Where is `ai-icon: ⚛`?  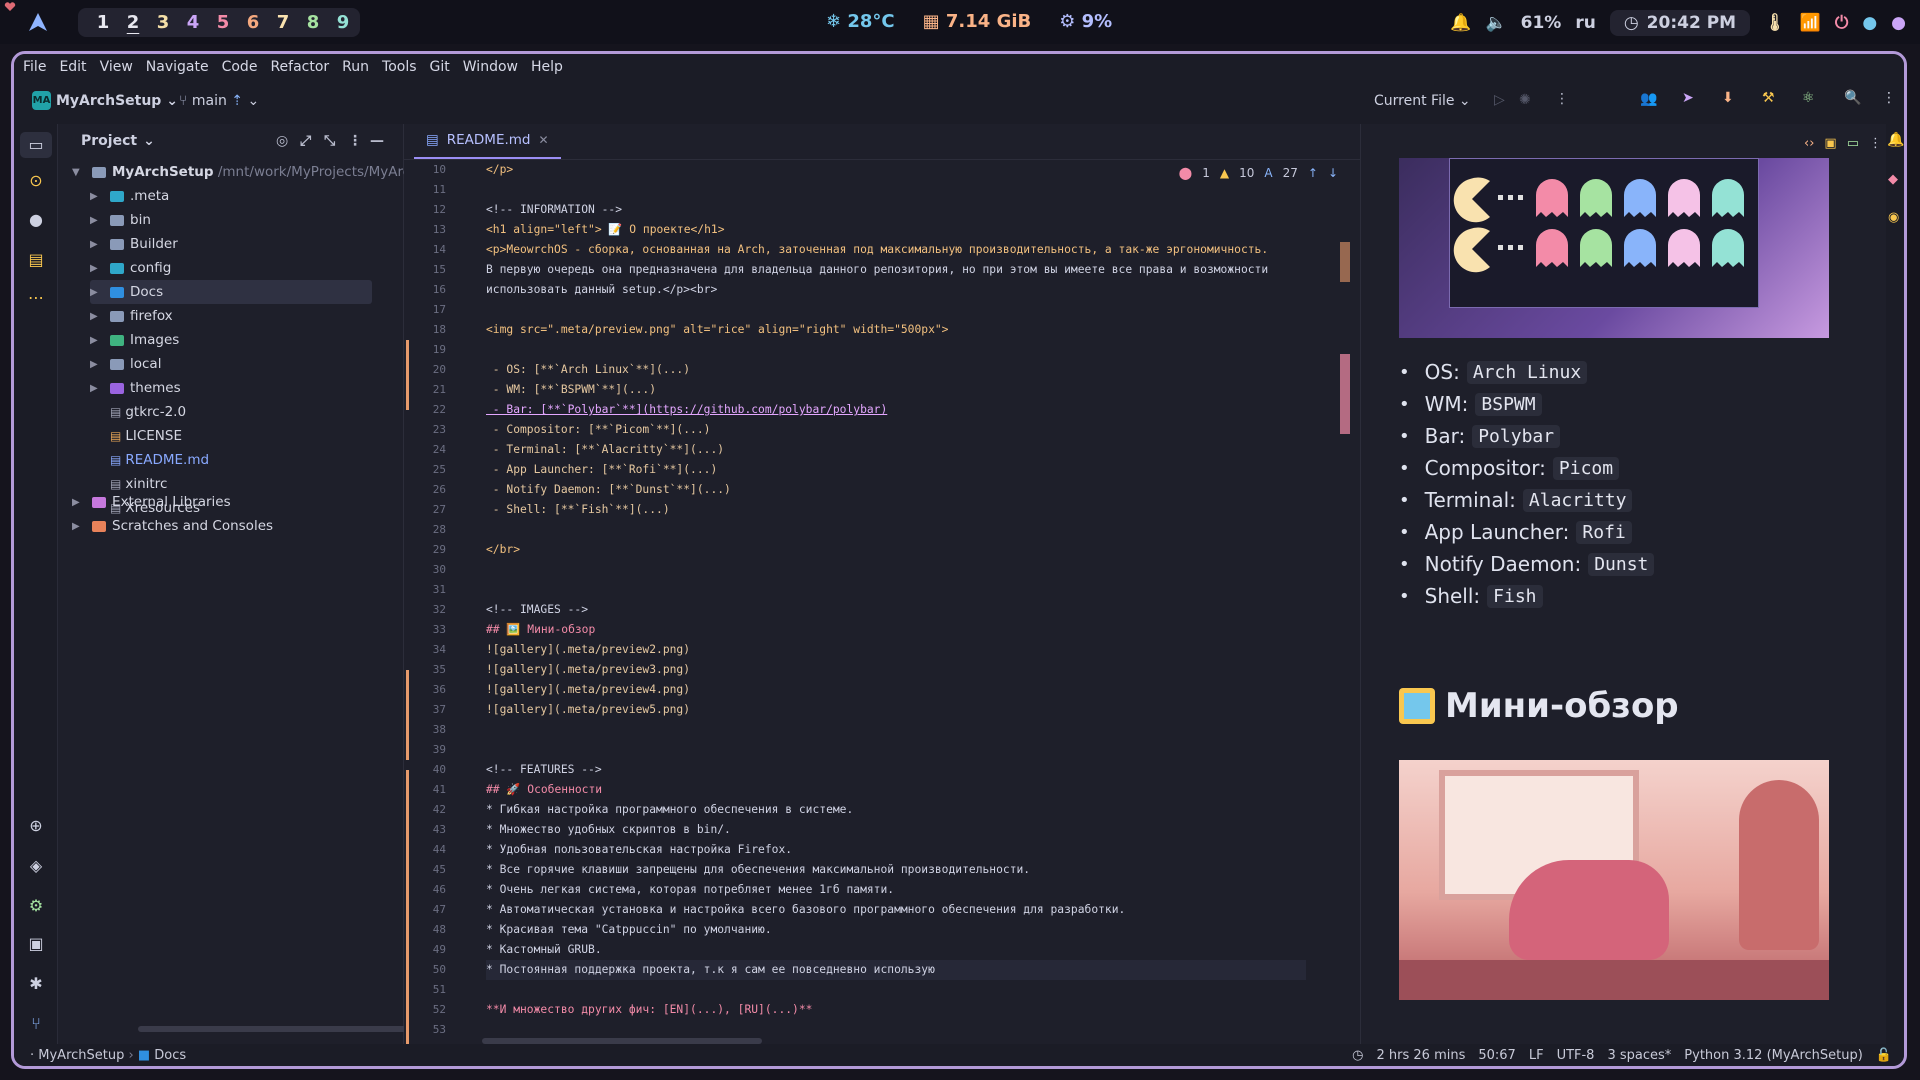 ai-icon: ⚛ is located at coordinates (1808, 98).